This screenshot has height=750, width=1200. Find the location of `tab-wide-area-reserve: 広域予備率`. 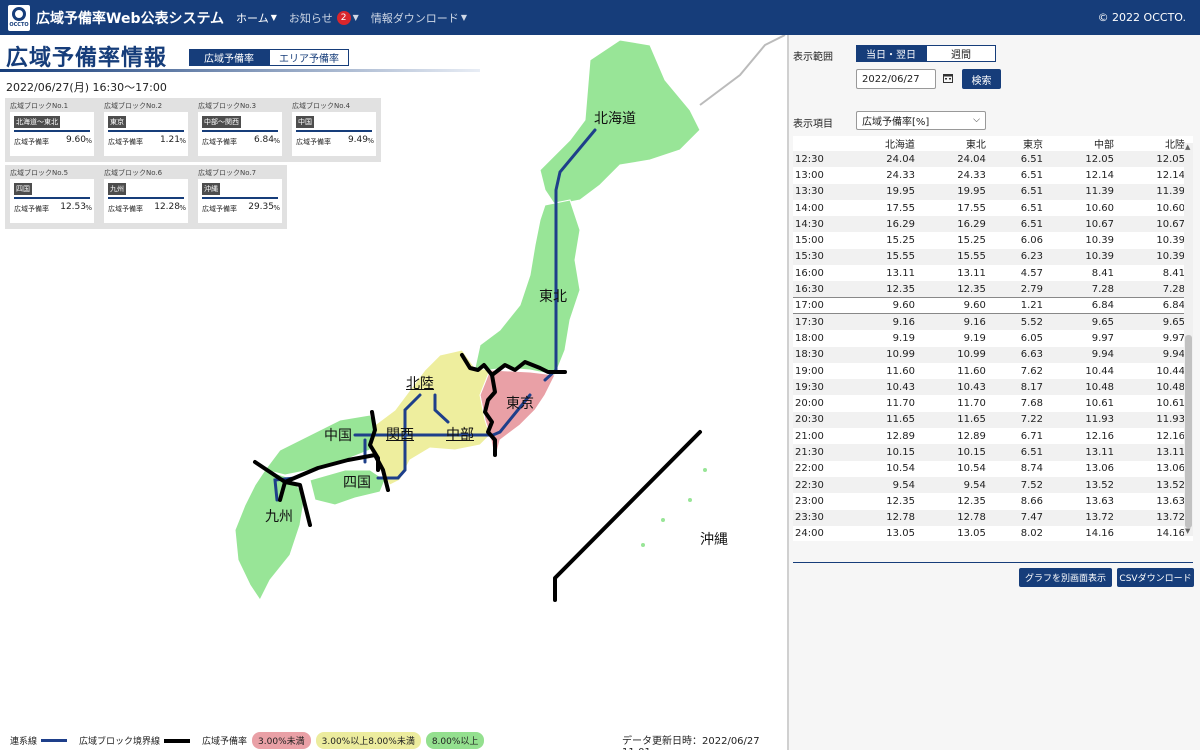

tab-wide-area-reserve: 広域予備率 is located at coordinates (229, 57).